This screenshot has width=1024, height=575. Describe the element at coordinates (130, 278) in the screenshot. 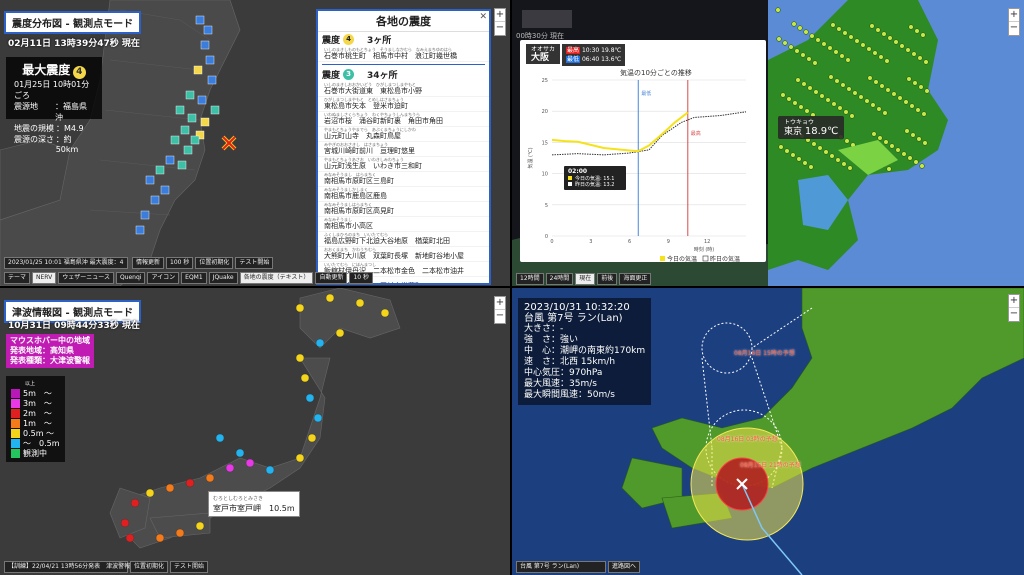

I see `eq-toolbar-item: Quenqi` at that location.